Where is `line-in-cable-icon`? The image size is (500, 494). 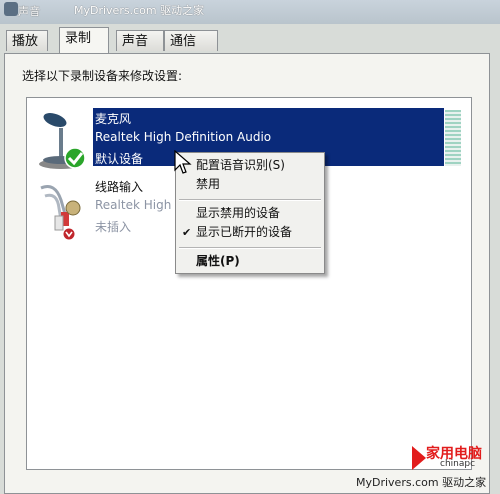
line-in-cable-icon is located at coordinates (60, 212).